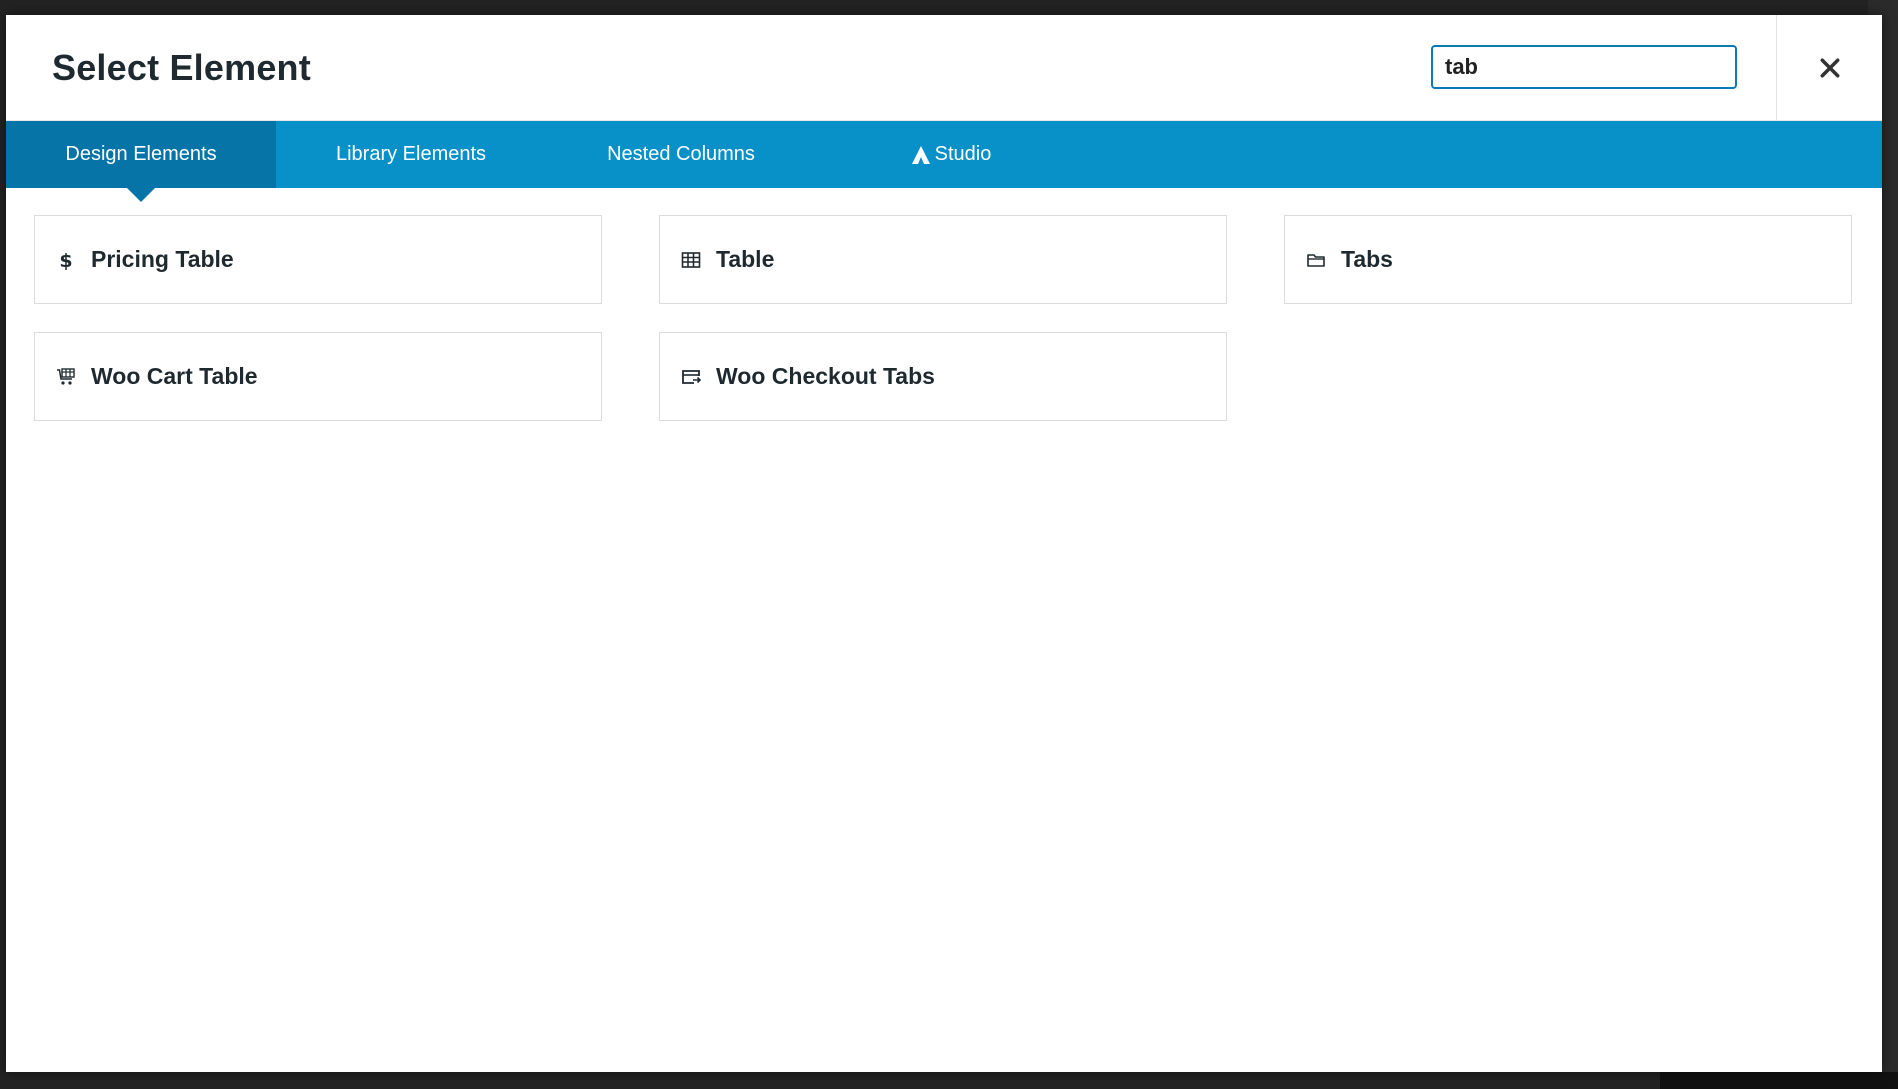  I want to click on close-icon, so click(1829, 67).